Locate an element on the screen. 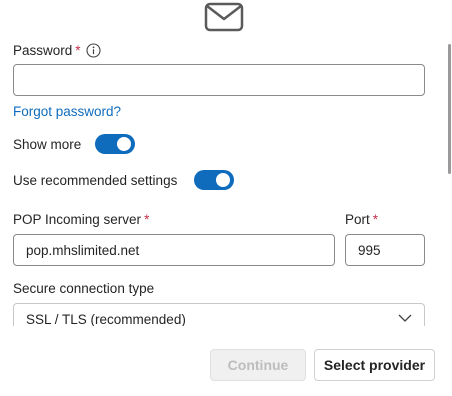 Image resolution: width=452 pixels, height=396 pixels. port-label: Port * is located at coordinates (361, 219).